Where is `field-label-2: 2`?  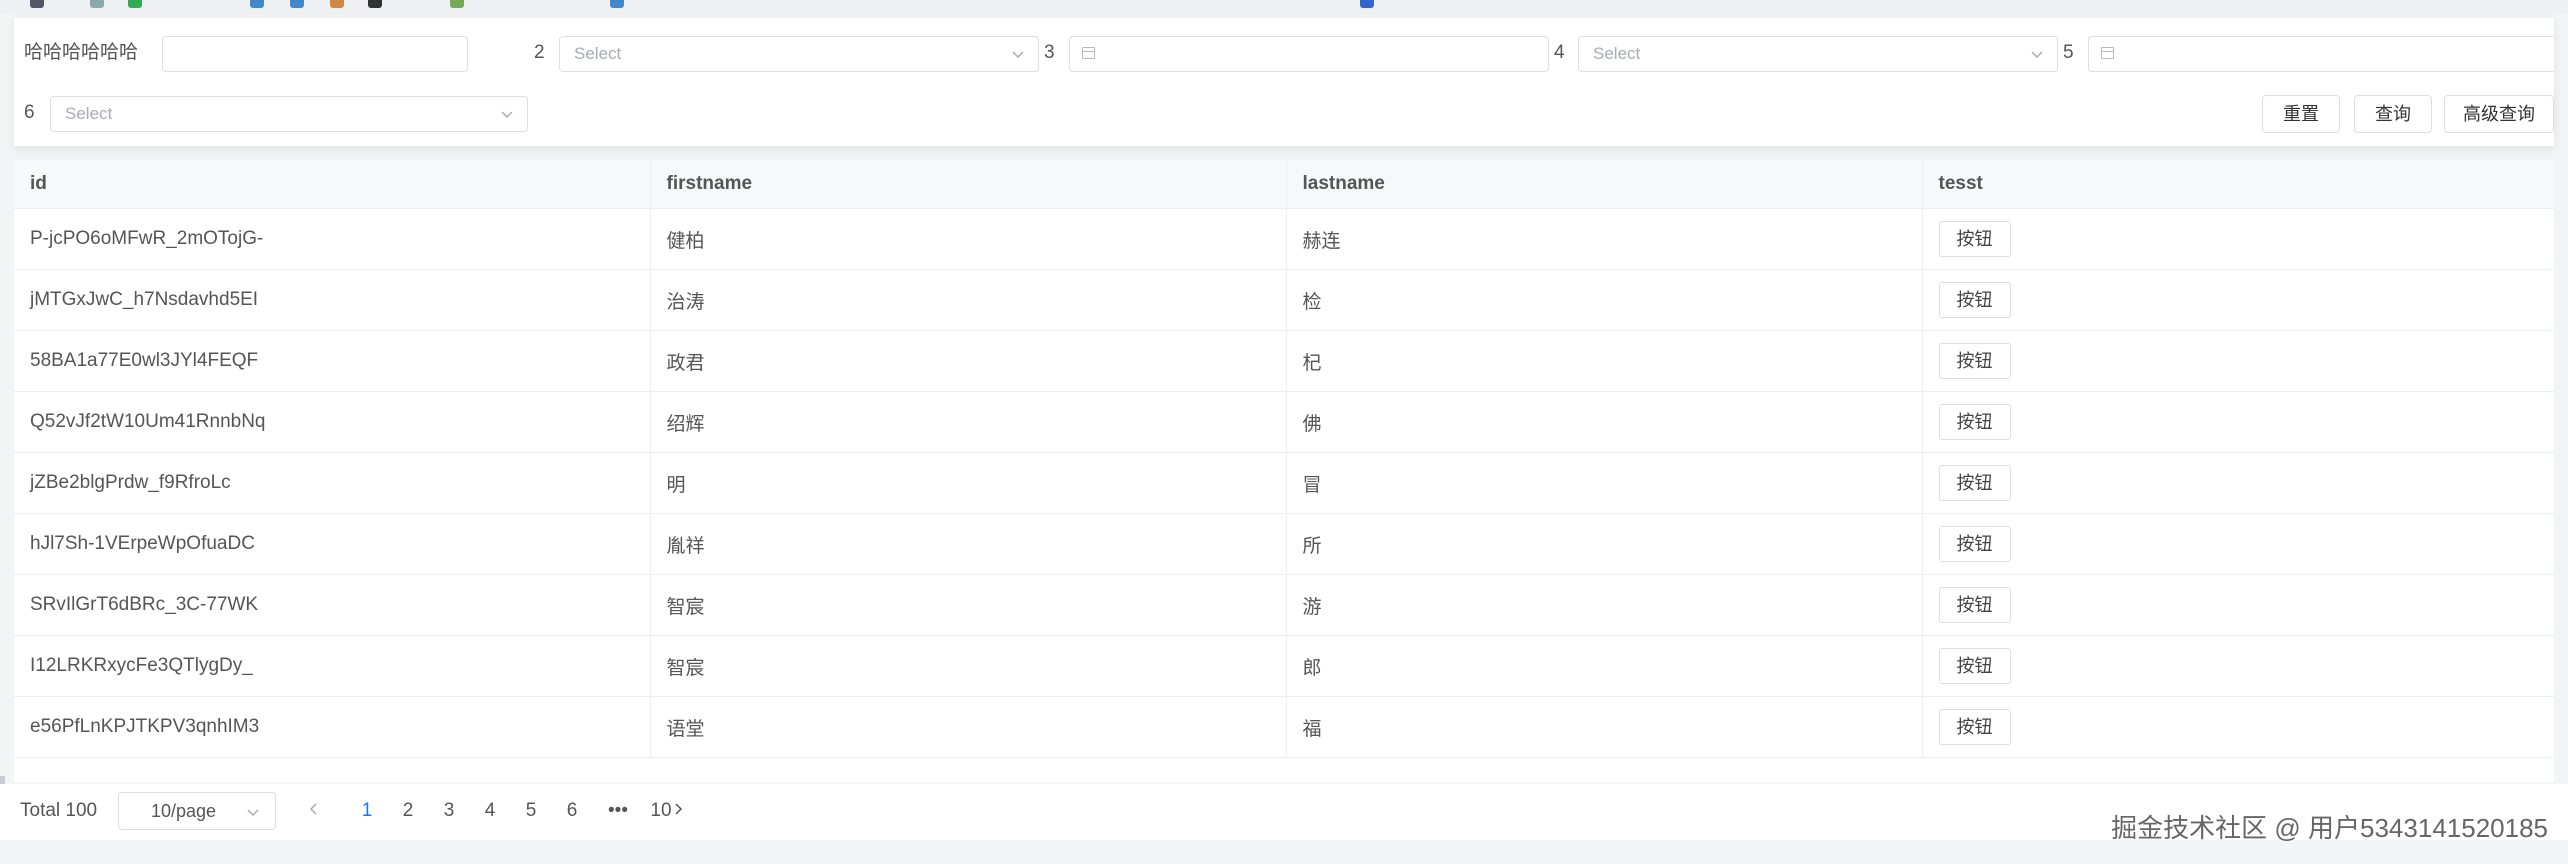
field-label-2: 2 is located at coordinates (539, 52).